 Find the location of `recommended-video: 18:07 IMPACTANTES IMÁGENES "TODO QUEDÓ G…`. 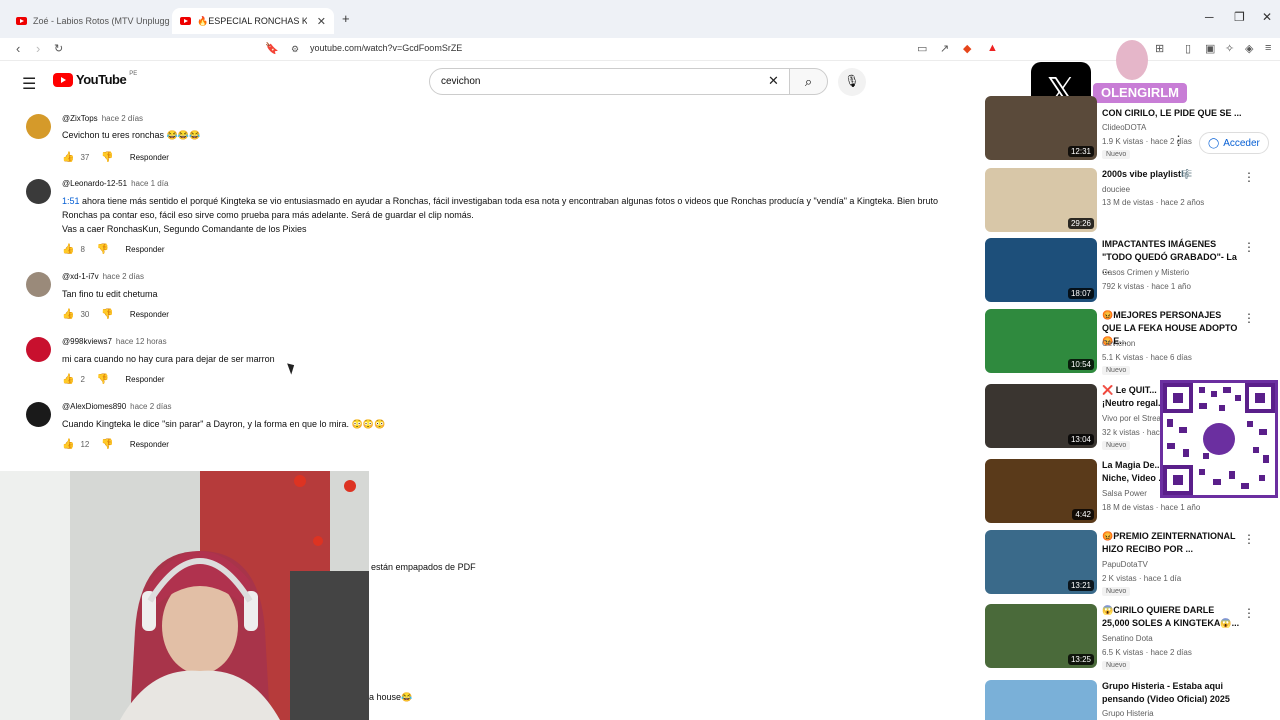

recommended-video: 18:07 IMPACTANTES IMÁGENES "TODO QUEDÓ G… is located at coordinates (1125, 271).